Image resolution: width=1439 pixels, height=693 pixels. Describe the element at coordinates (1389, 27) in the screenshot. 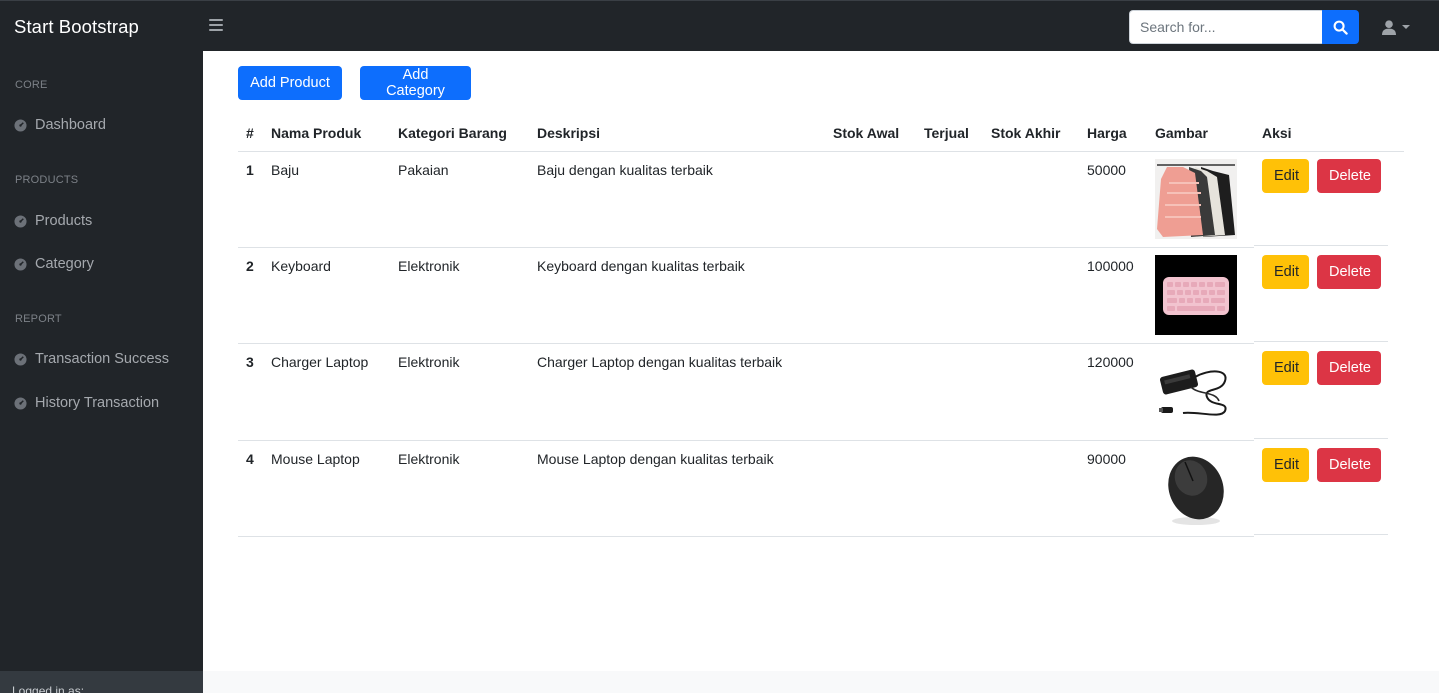

I see `user-icon` at that location.